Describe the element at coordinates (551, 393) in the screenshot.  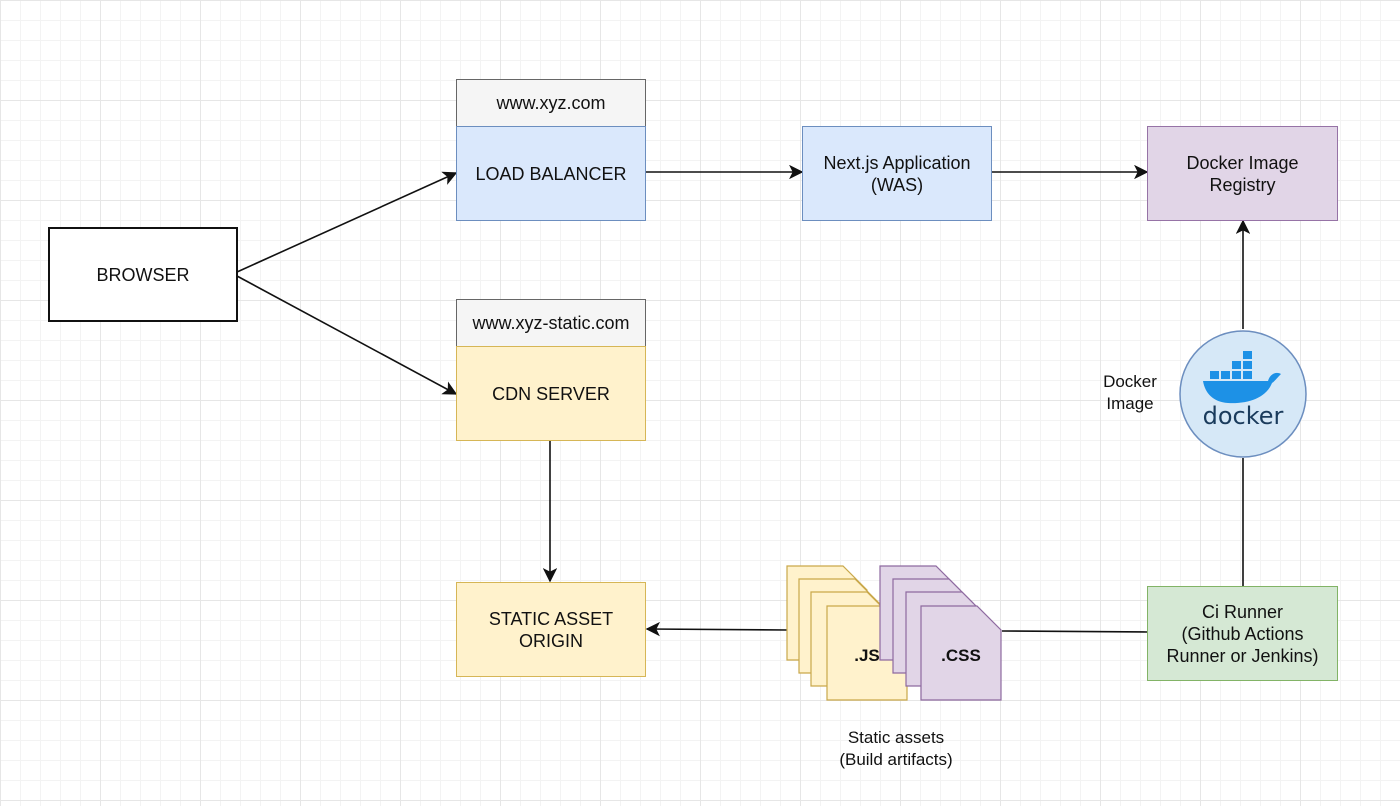
I see `cdn-server-node: CDN SERVER` at that location.